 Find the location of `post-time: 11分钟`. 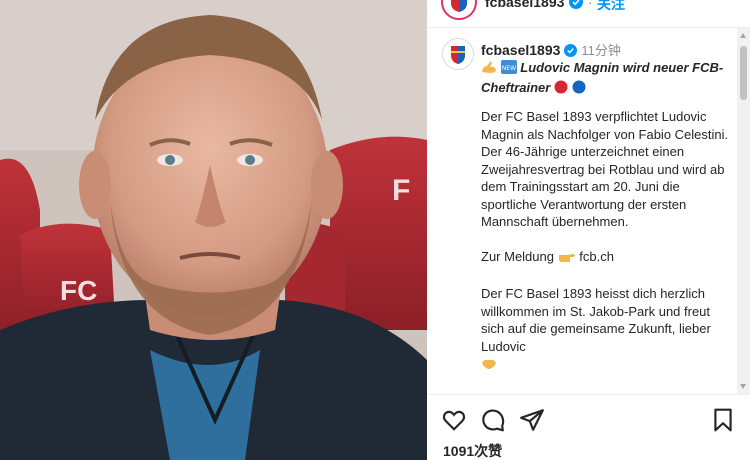

post-time: 11分钟 is located at coordinates (601, 50).